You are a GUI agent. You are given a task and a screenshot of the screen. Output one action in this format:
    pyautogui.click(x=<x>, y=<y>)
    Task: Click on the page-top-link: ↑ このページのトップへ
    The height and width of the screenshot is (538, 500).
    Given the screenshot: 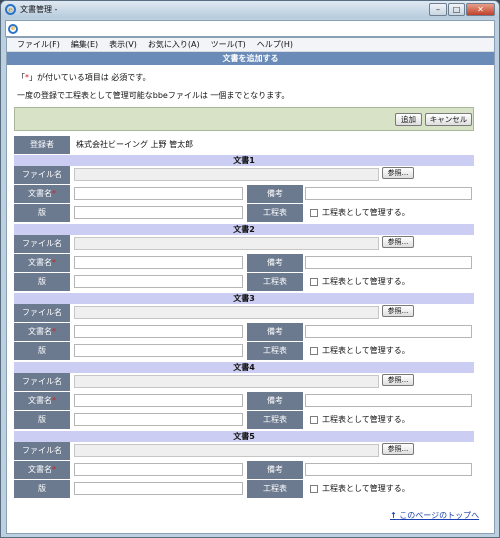 What is the action you would take?
    pyautogui.click(x=434, y=515)
    